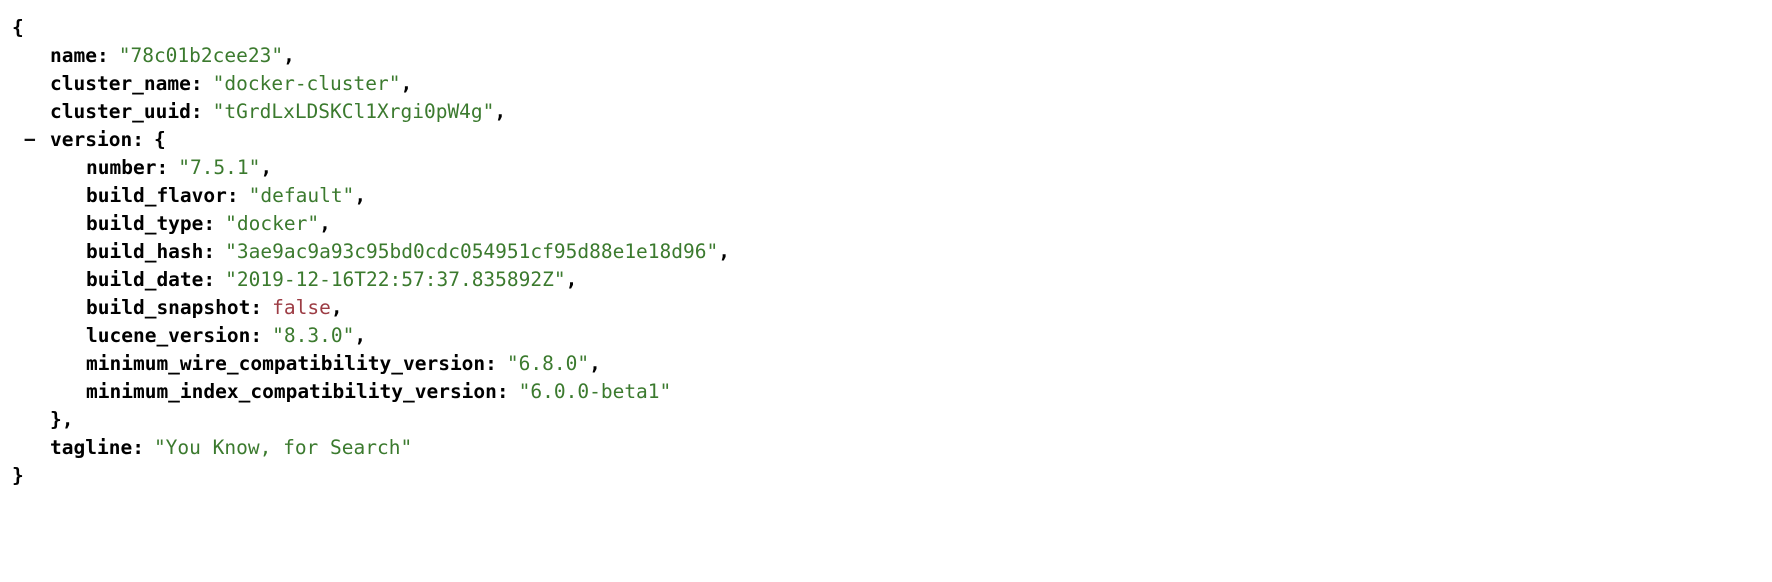 This screenshot has height=582, width=1772. What do you see at coordinates (145, 223) in the screenshot?
I see `json-key: build_type` at bounding box center [145, 223].